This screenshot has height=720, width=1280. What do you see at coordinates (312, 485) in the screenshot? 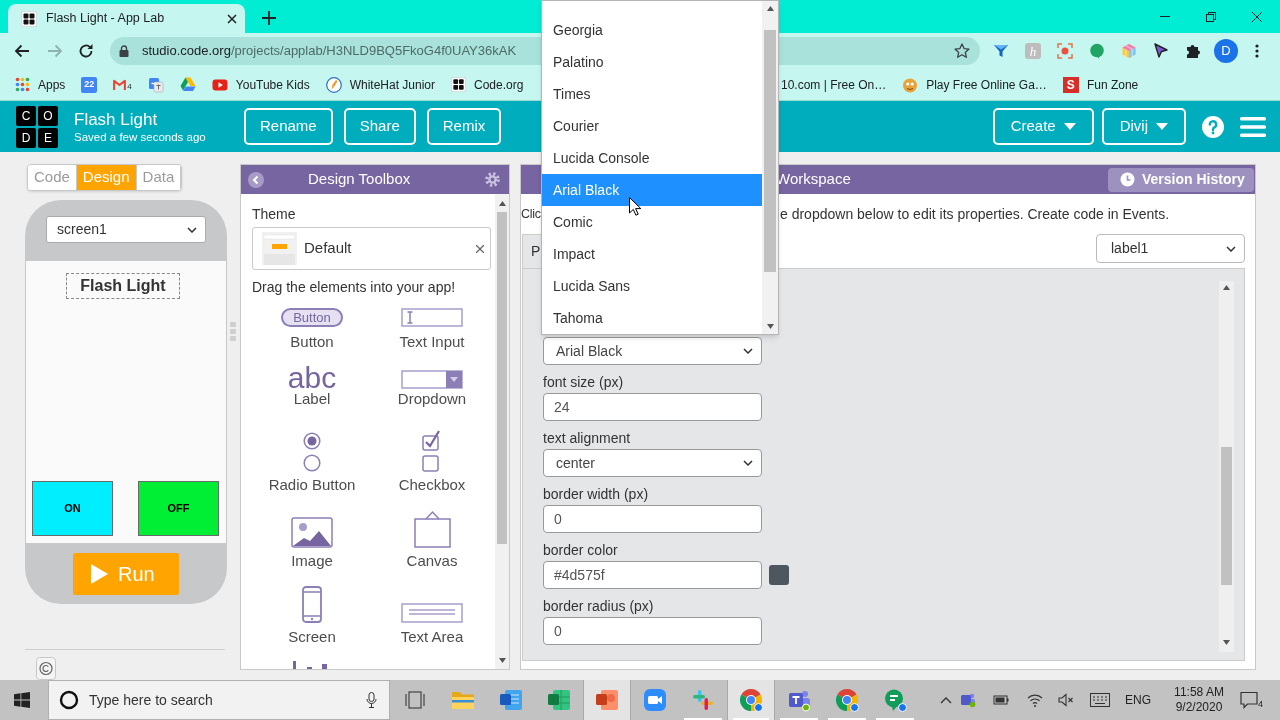
I see `element-label: Radio Button` at bounding box center [312, 485].